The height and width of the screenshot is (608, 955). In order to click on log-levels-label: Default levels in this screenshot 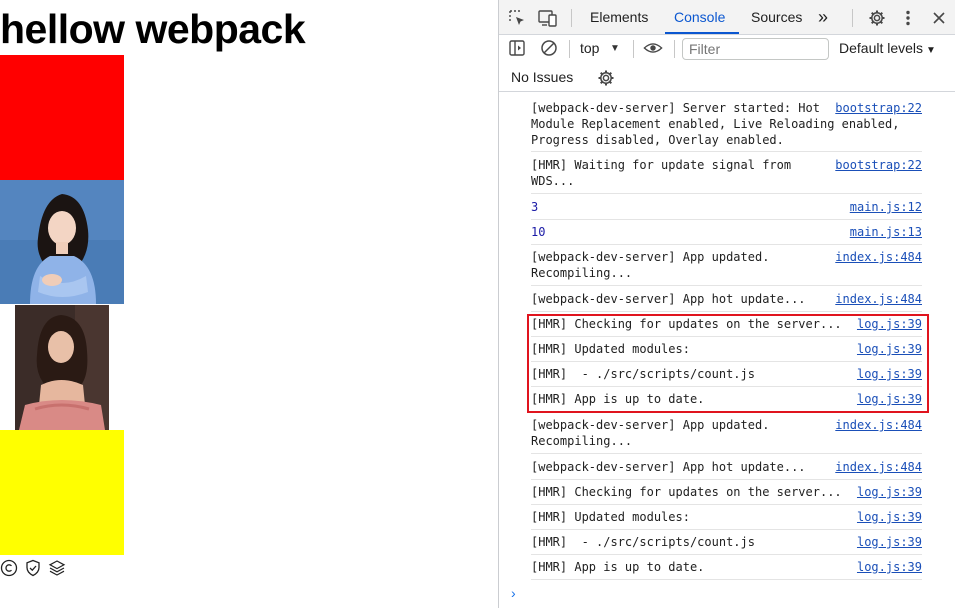, I will do `click(881, 48)`.